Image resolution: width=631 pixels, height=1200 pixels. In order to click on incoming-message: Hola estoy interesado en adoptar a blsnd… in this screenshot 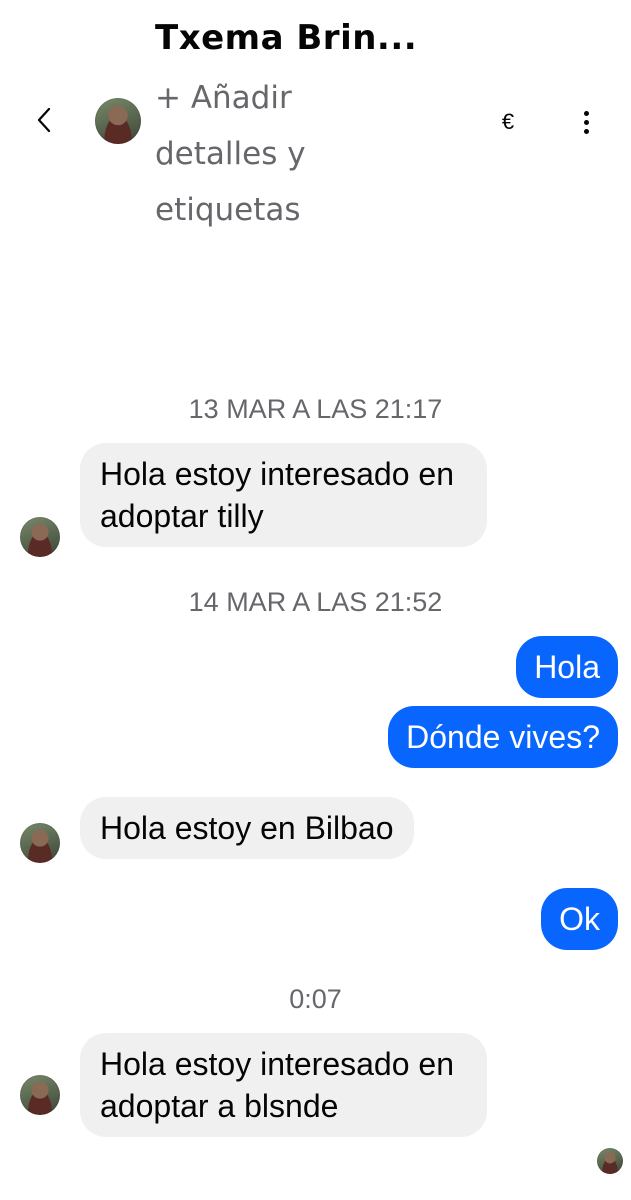, I will do `click(283, 1085)`.